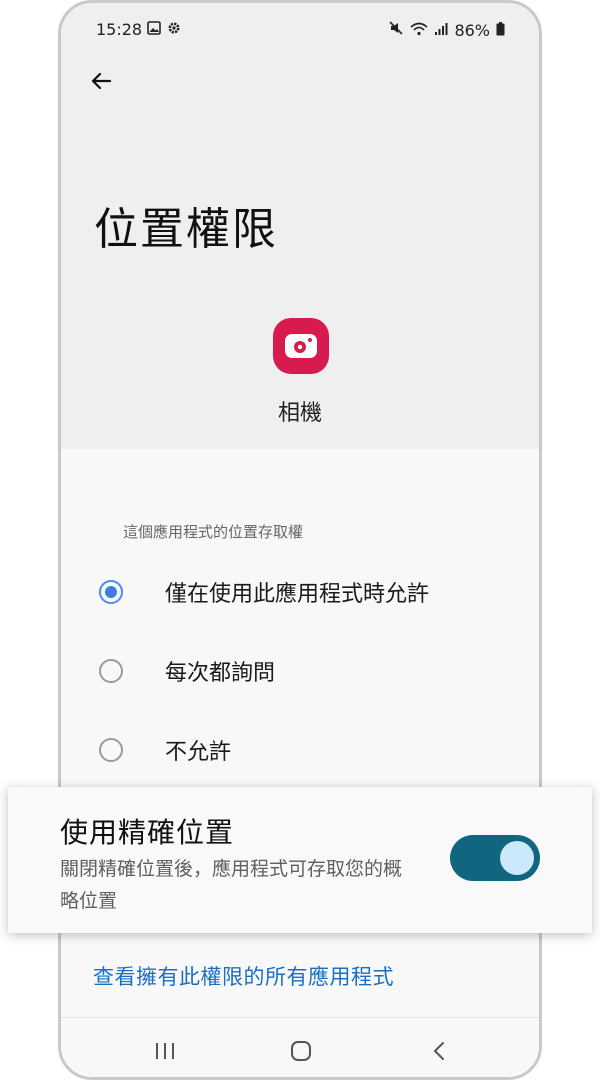  I want to click on option-deny: 不允許, so click(308, 750).